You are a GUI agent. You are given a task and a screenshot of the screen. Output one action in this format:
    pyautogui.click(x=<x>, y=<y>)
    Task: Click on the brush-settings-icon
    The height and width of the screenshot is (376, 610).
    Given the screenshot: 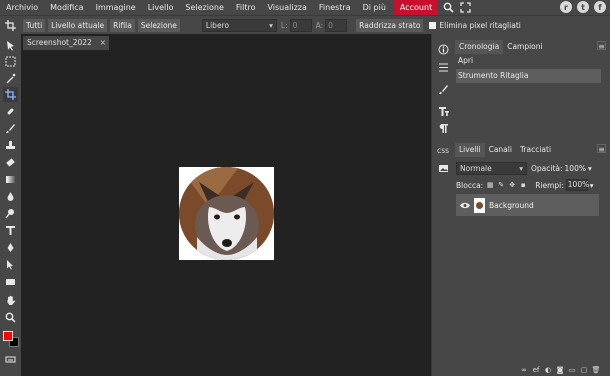 What is the action you would take?
    pyautogui.click(x=443, y=89)
    